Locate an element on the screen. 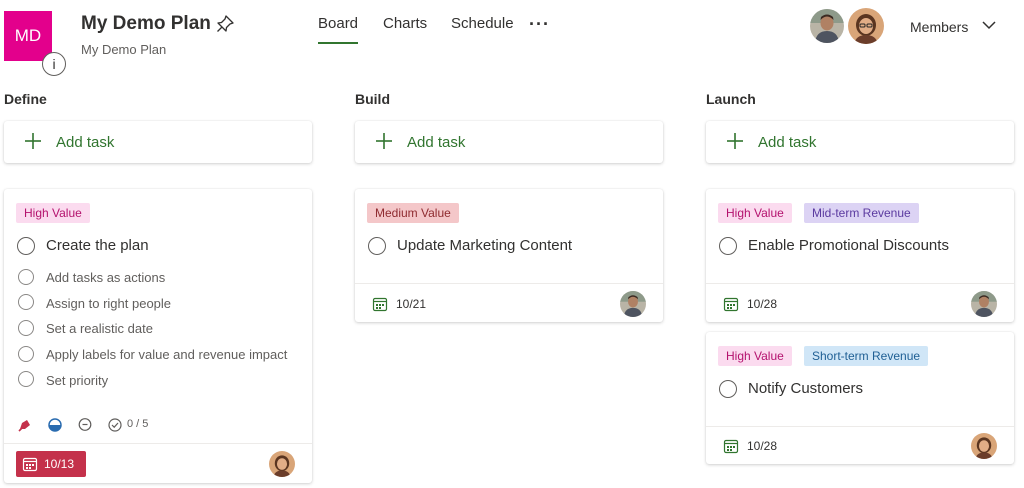  add-task-button-define: Add task is located at coordinates (158, 142).